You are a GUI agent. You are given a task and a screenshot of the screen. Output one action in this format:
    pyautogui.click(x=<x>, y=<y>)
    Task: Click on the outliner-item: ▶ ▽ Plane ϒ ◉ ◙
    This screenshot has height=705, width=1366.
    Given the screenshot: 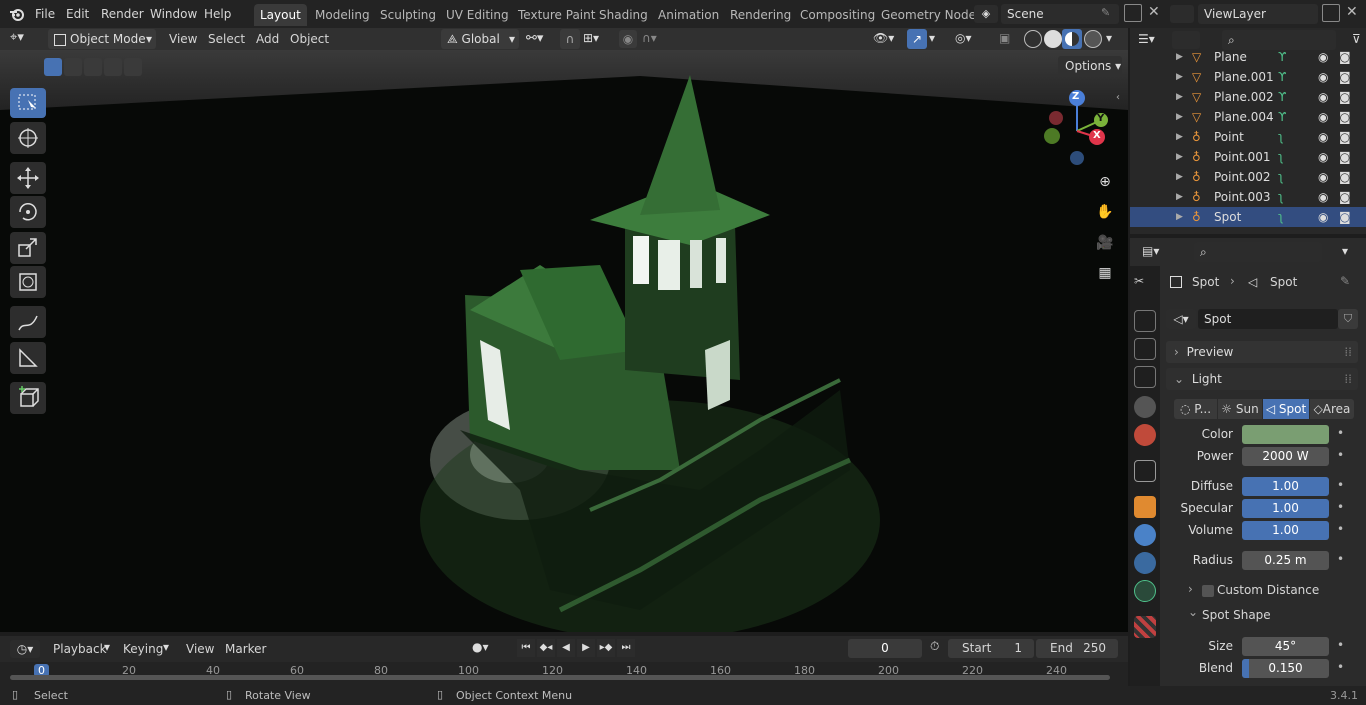 What is the action you would take?
    pyautogui.click(x=1248, y=57)
    